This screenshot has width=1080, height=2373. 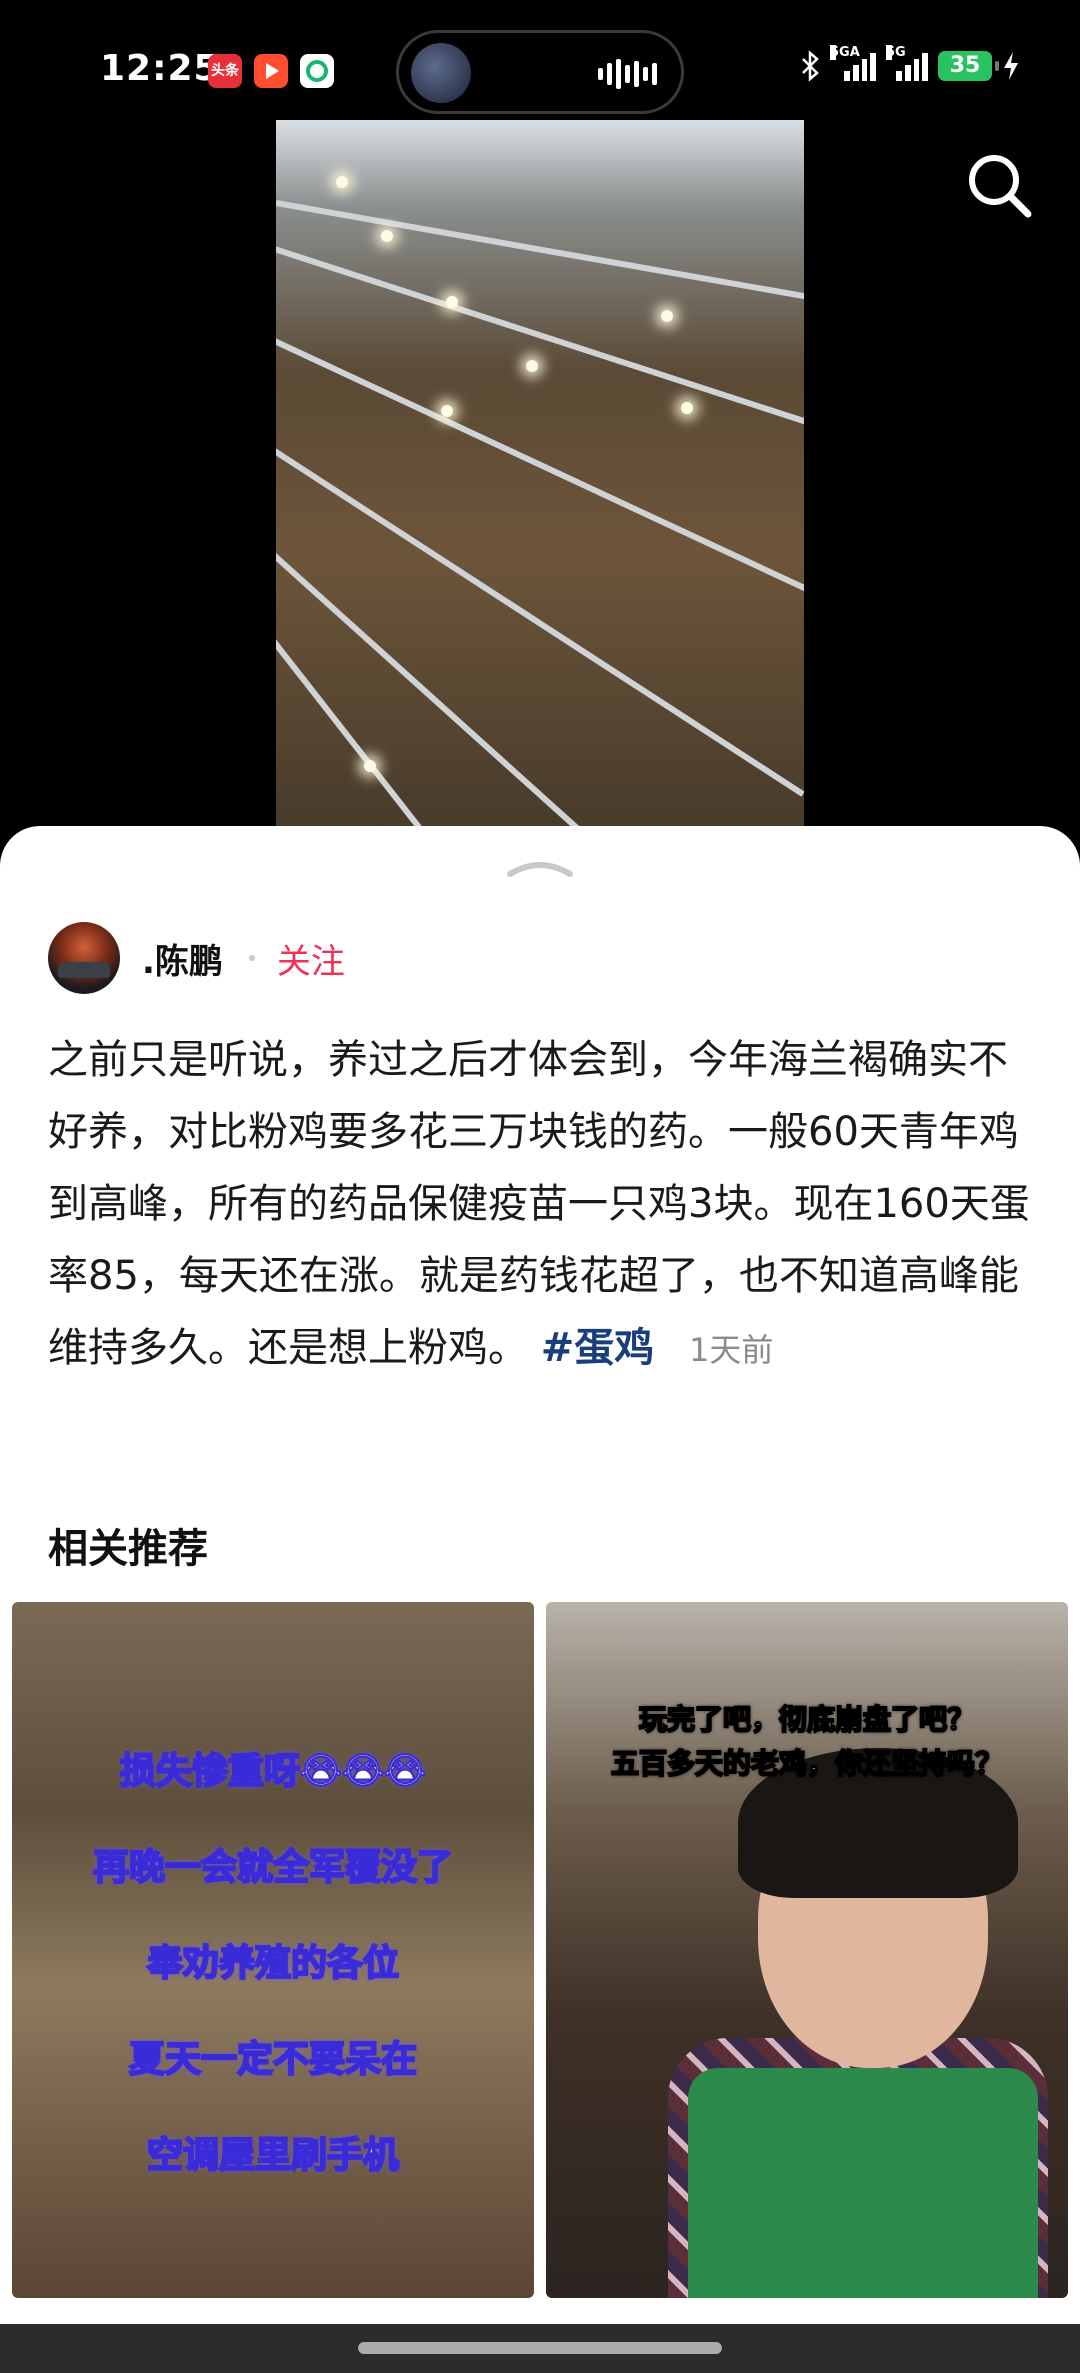 What do you see at coordinates (807, 1719) in the screenshot?
I see `card-caption-line: 玩完了吧，彻底崩盘了吧？` at bounding box center [807, 1719].